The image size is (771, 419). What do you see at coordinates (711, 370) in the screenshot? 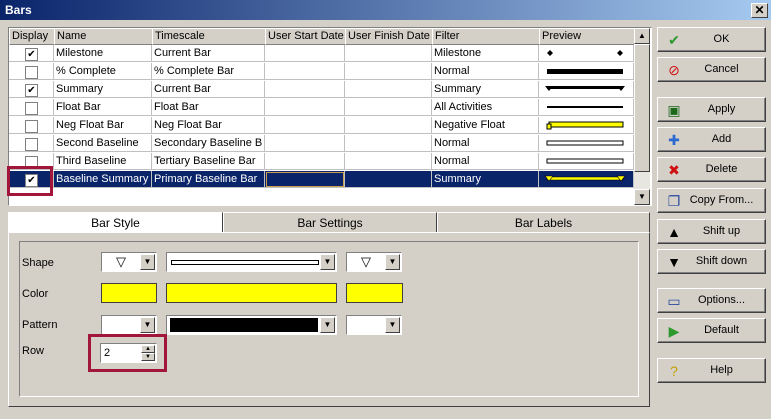
I see `help-button: ? Help` at bounding box center [711, 370].